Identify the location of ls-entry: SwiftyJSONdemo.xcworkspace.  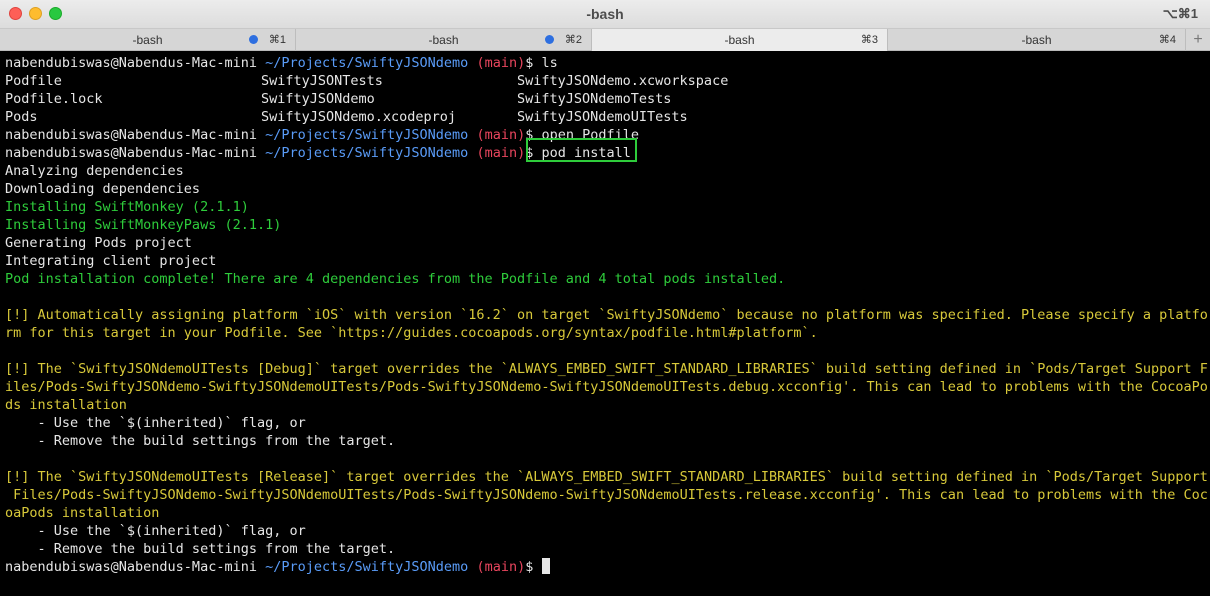
(623, 81).